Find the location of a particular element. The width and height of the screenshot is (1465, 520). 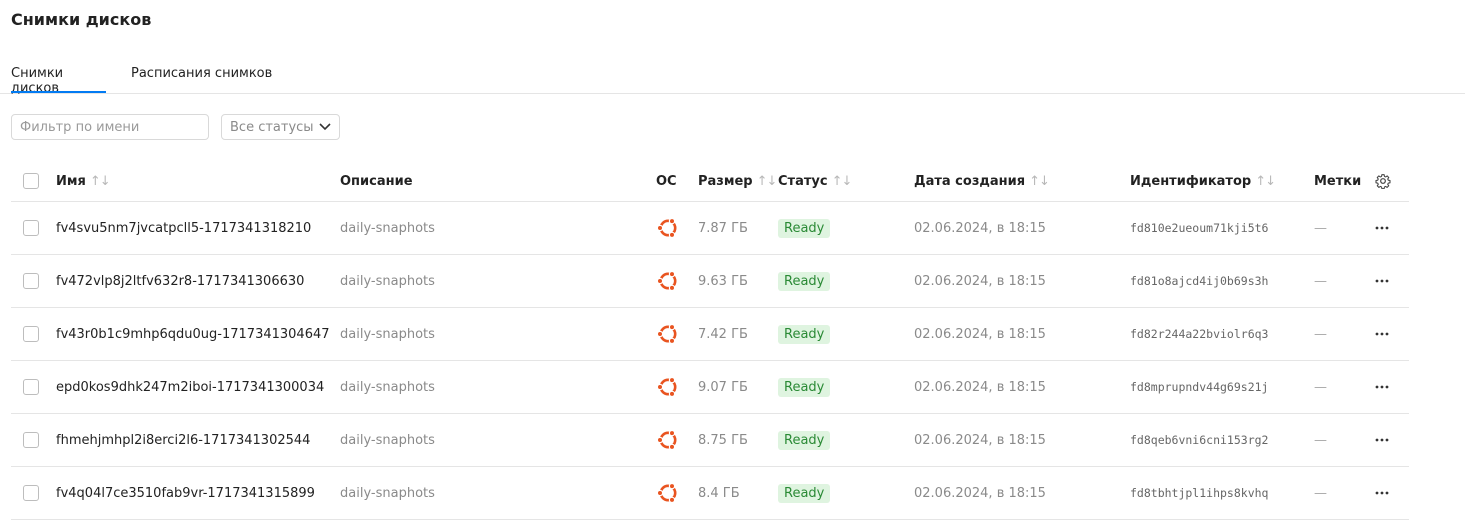

header-status: Статус ↑↓ is located at coordinates (815, 181).